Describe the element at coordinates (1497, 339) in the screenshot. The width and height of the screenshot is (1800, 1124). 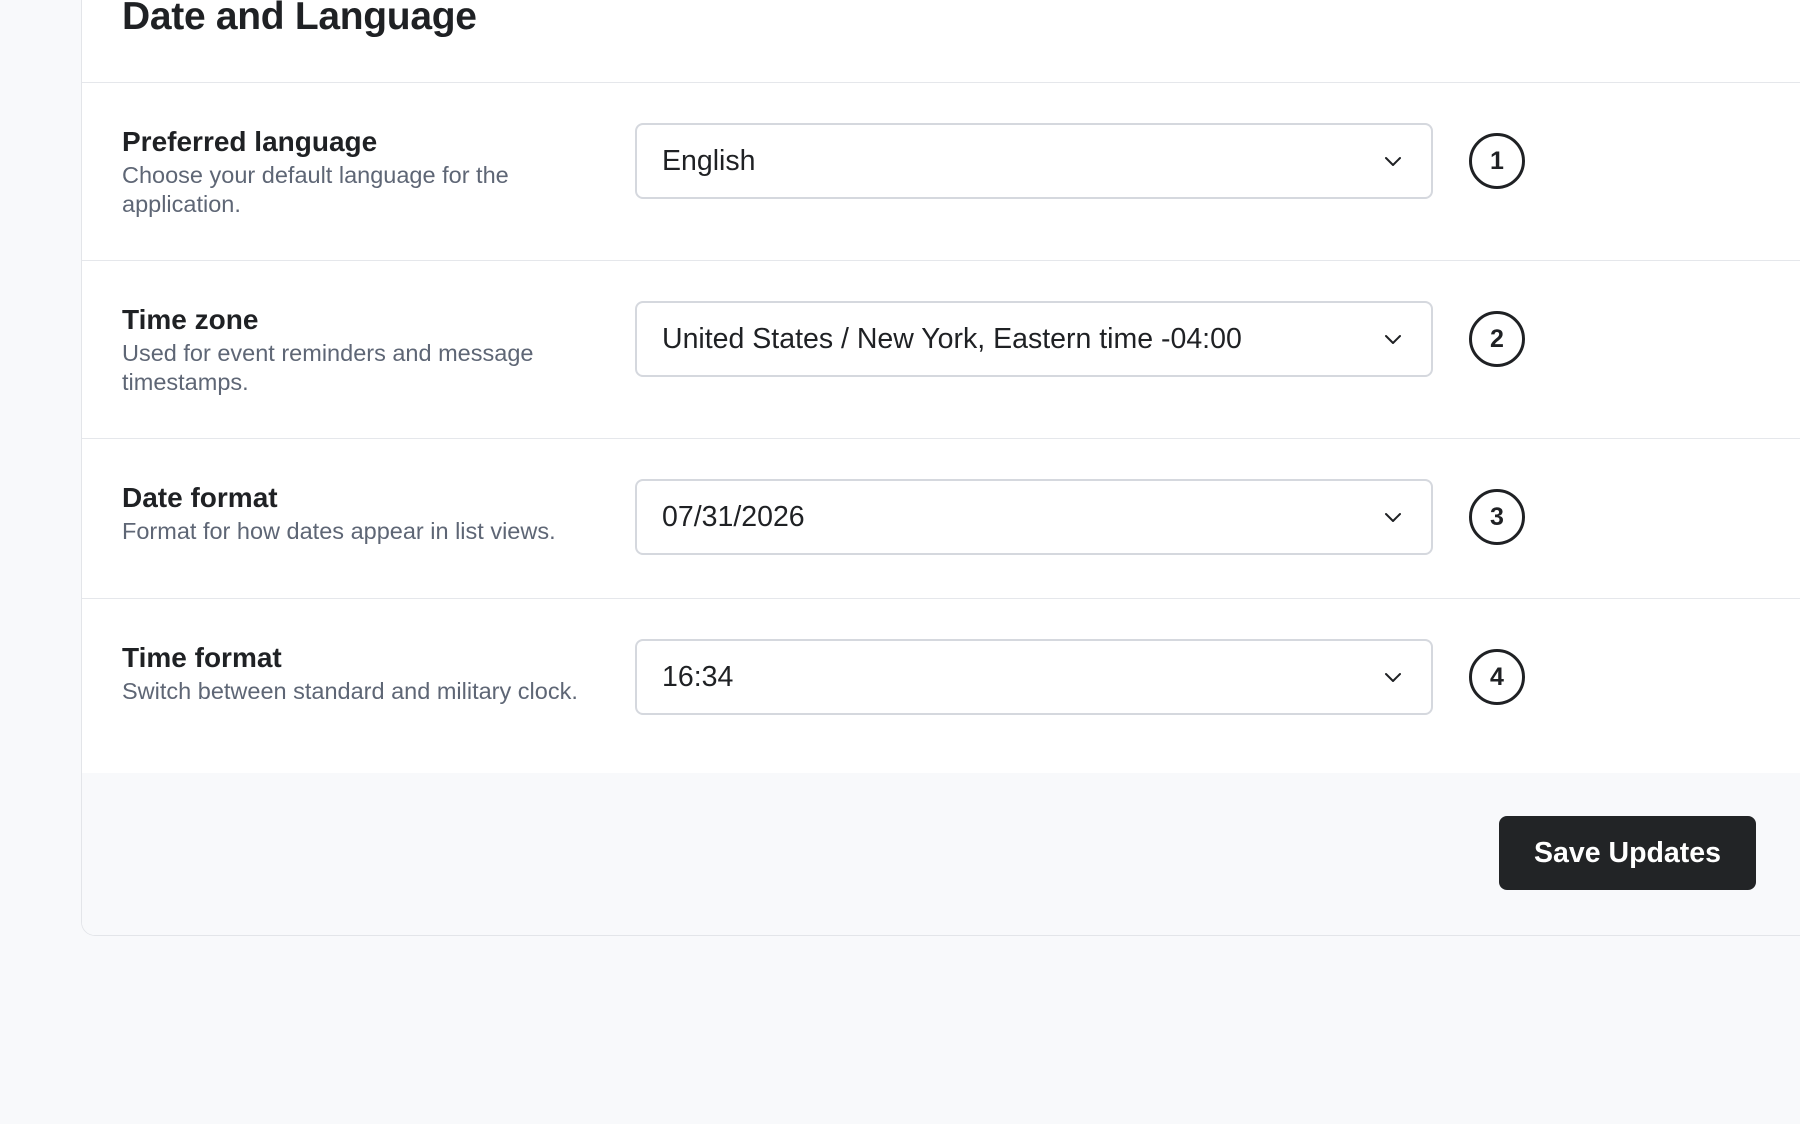
I see `step-badge-2: 2` at that location.